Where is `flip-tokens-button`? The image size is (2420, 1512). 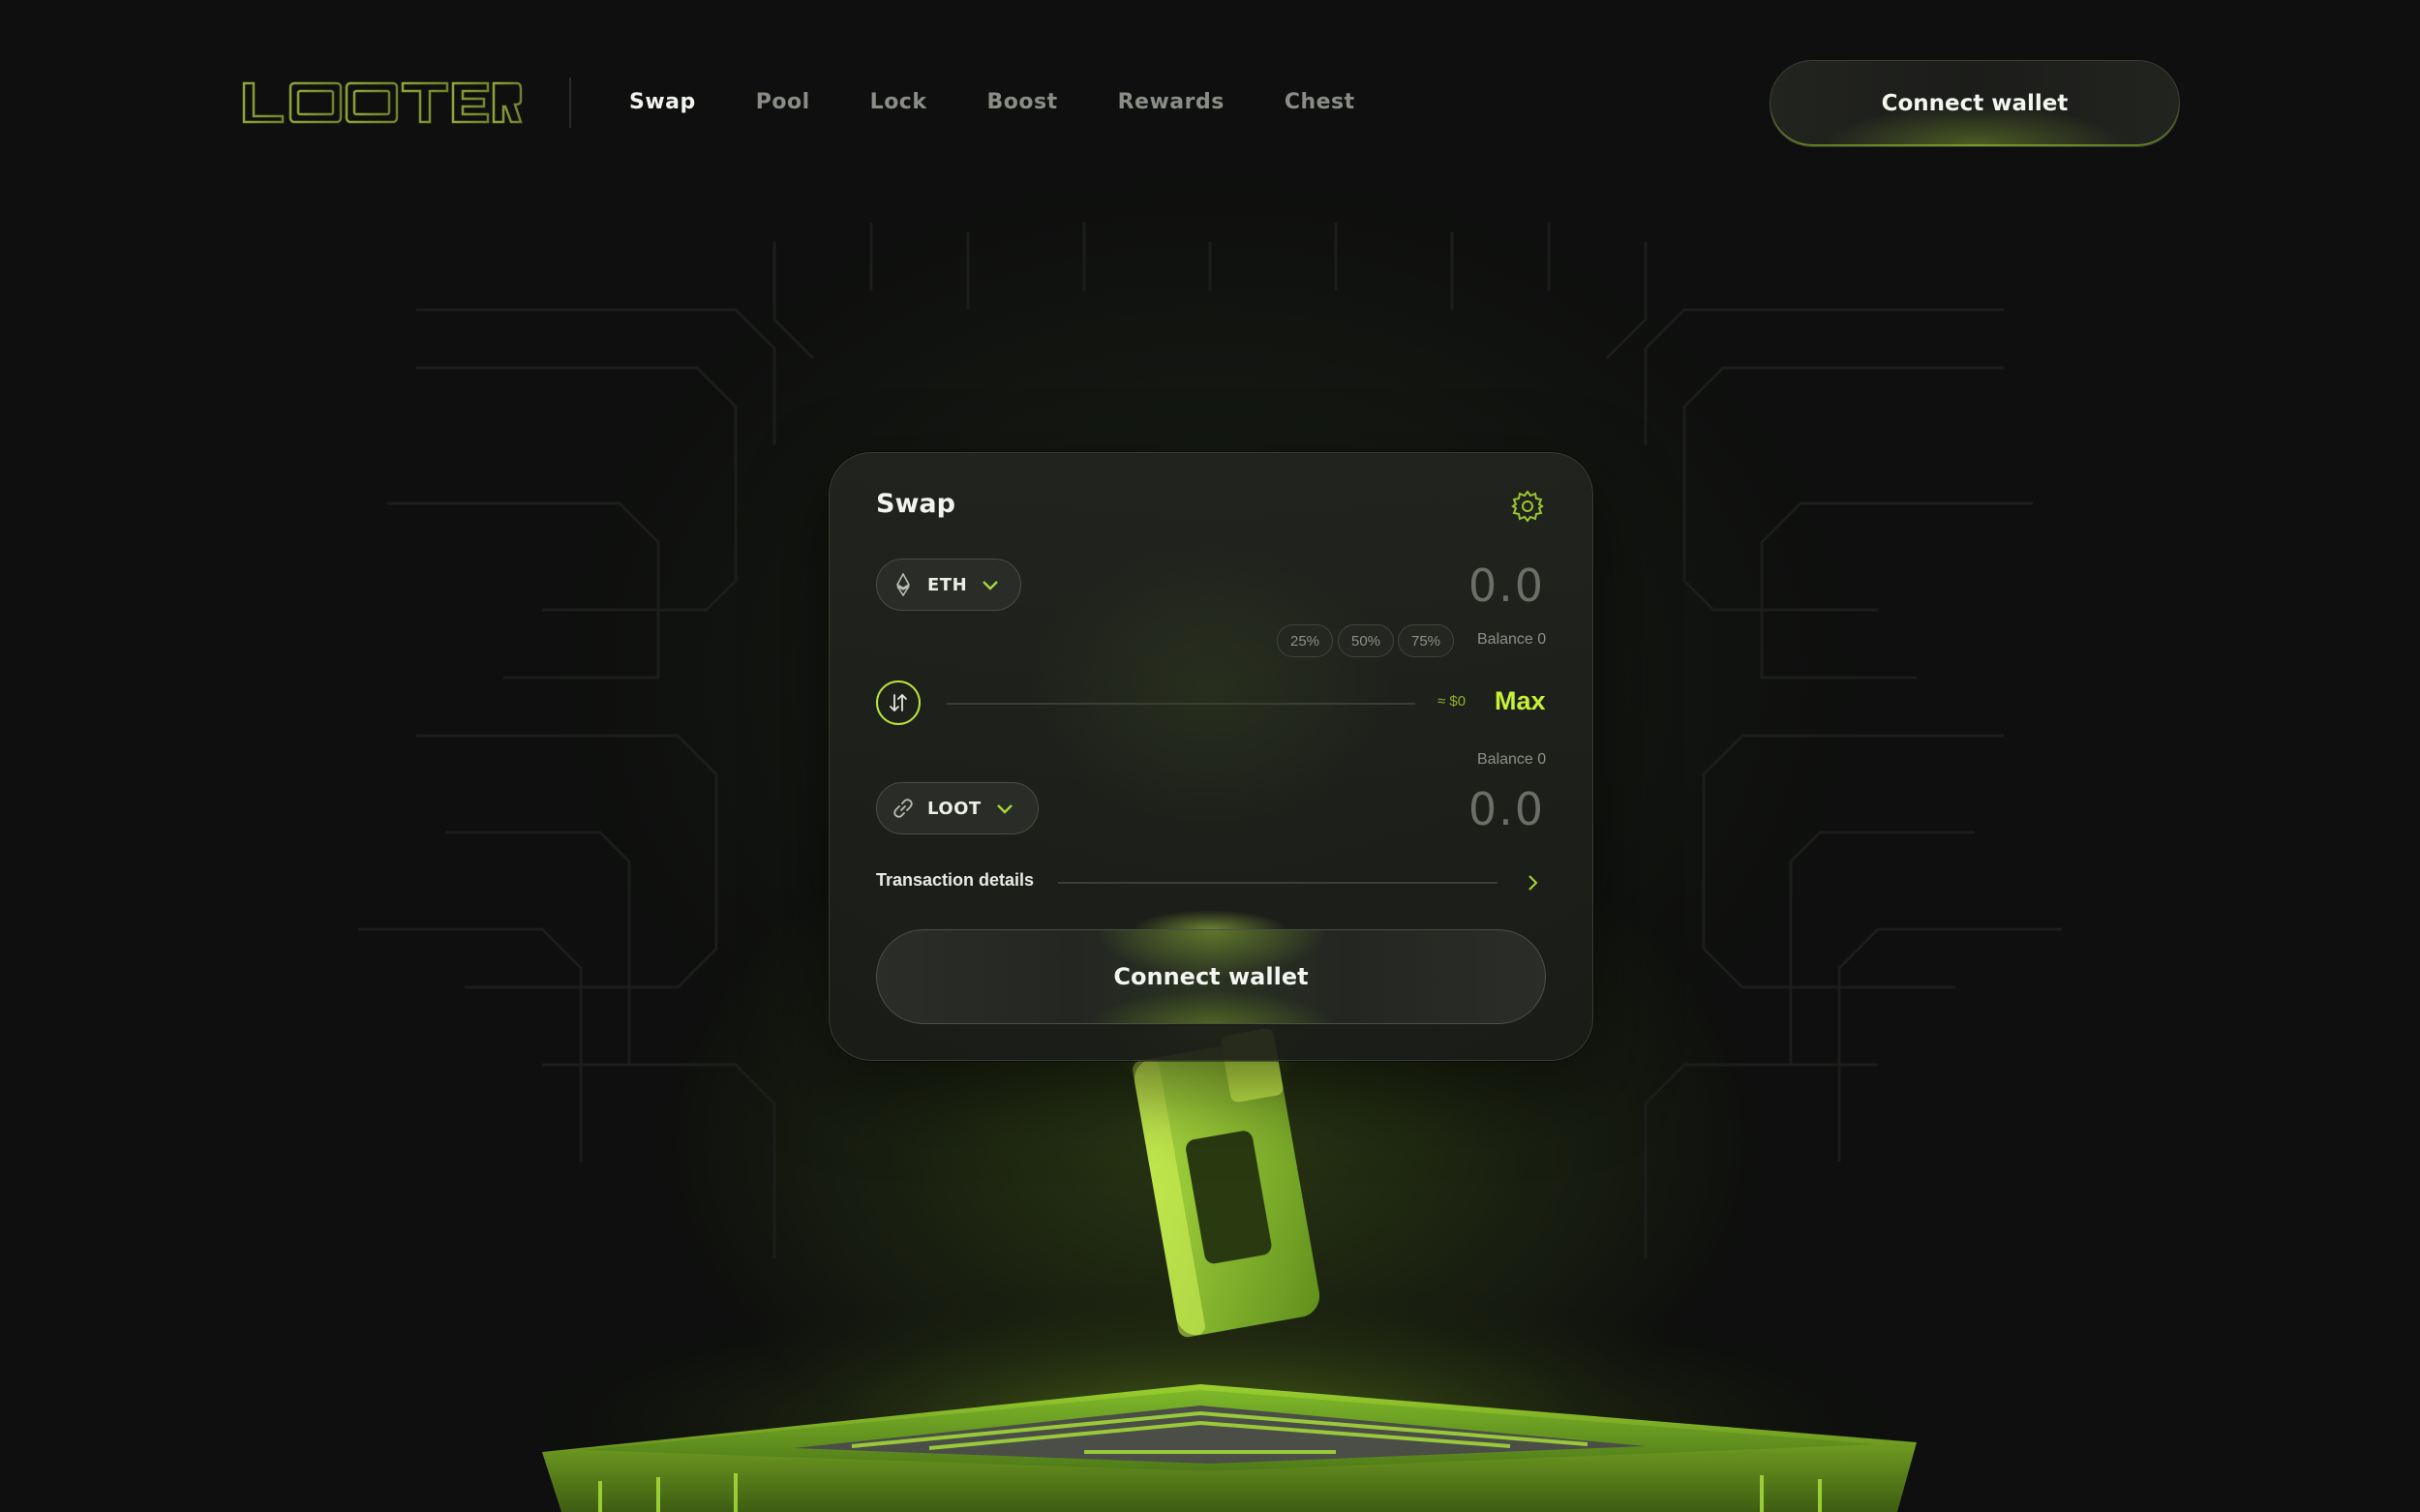 flip-tokens-button is located at coordinates (898, 702).